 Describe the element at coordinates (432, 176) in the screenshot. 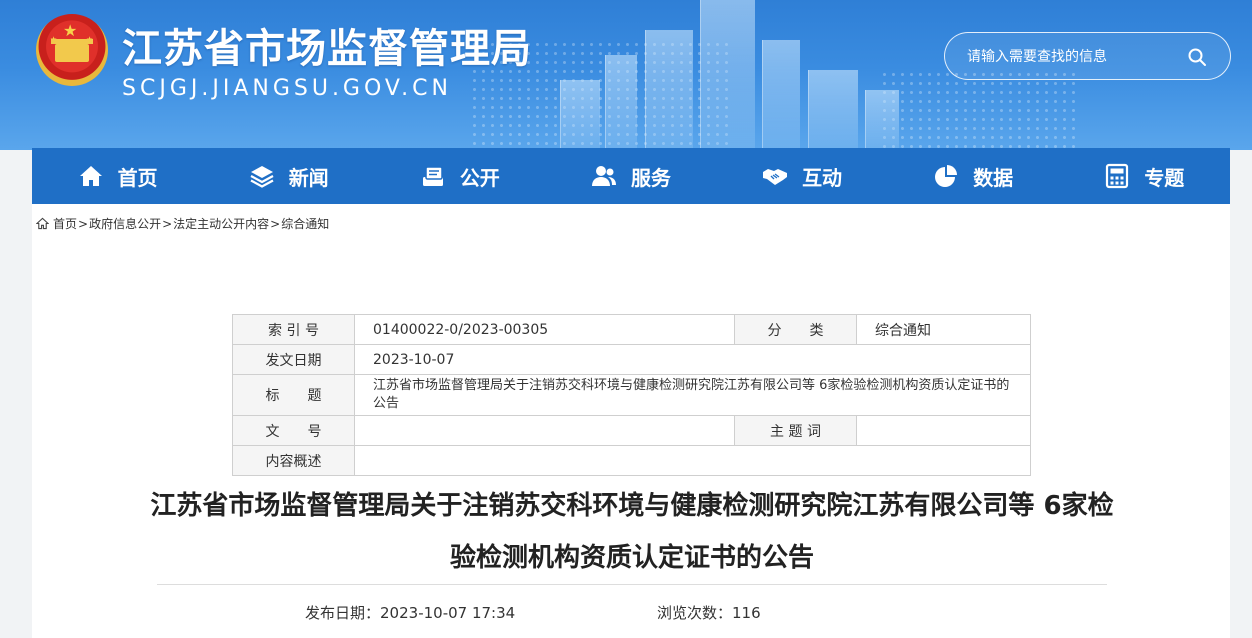

I see `document-stack-icon` at that location.